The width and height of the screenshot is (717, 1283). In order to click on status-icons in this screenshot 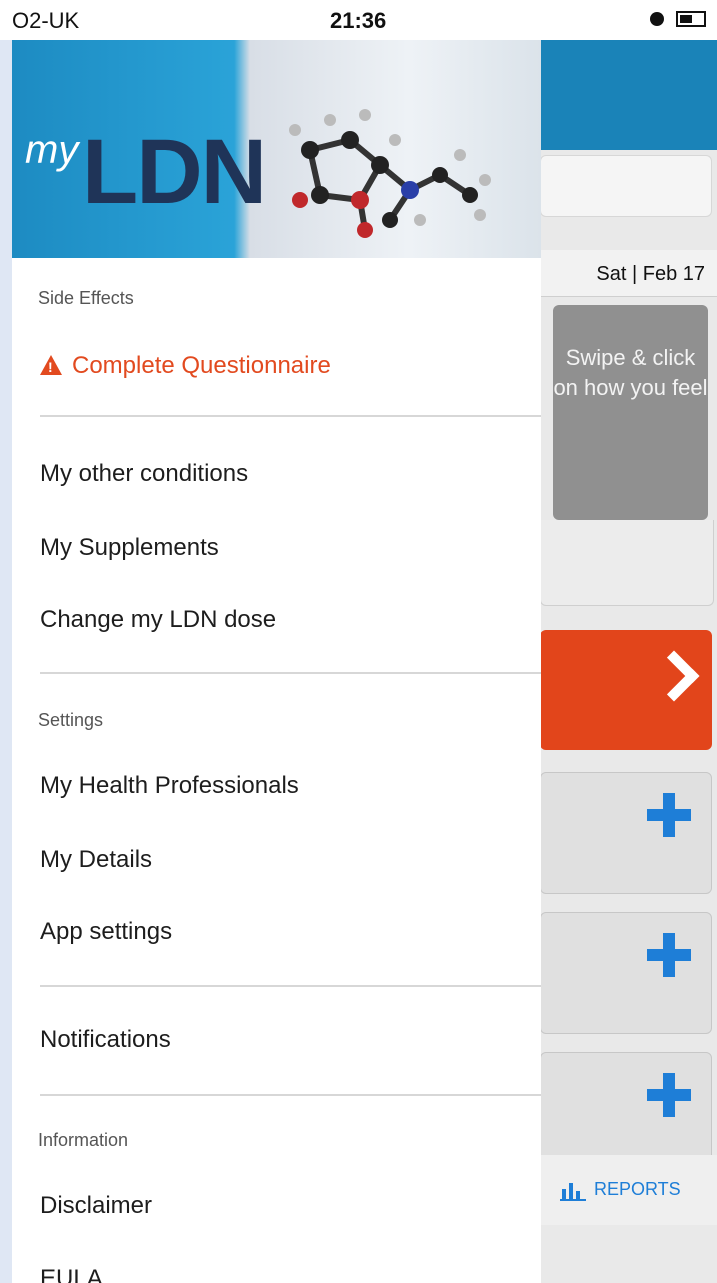, I will do `click(678, 19)`.